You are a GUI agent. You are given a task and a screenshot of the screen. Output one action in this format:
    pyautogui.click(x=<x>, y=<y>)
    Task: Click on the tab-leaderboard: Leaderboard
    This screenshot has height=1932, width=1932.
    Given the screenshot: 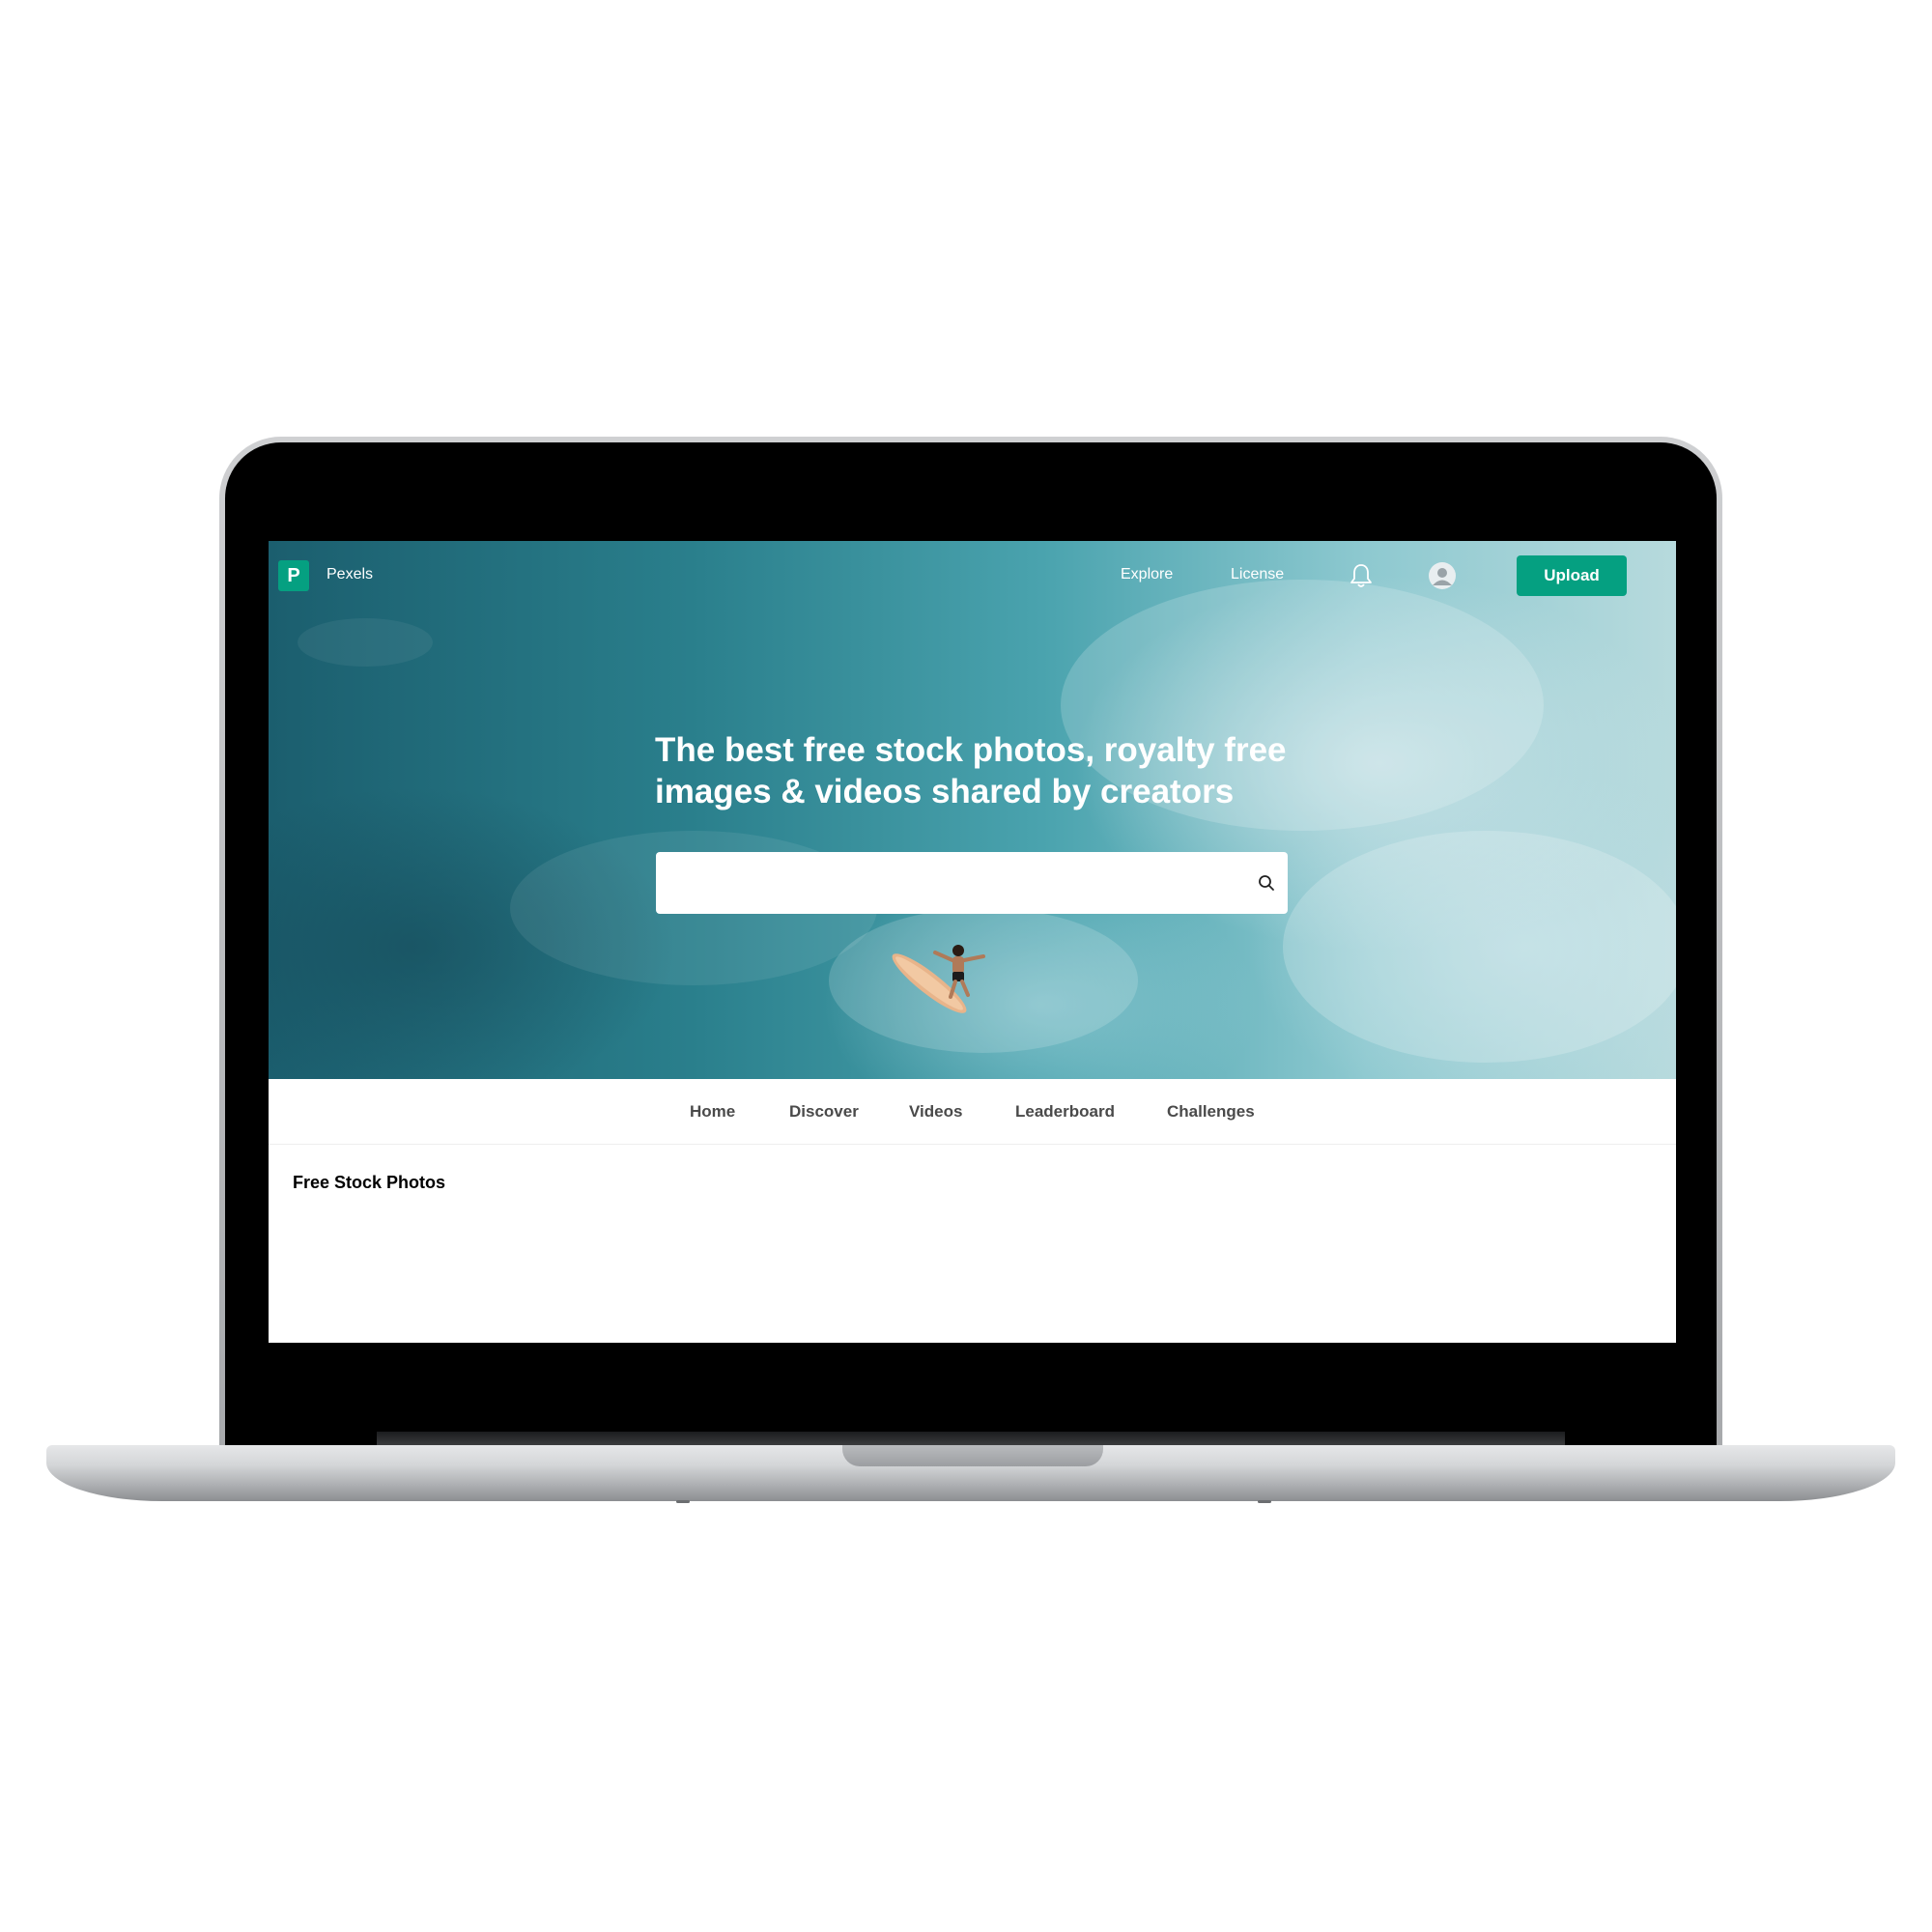 What is the action you would take?
    pyautogui.click(x=1065, y=1112)
    